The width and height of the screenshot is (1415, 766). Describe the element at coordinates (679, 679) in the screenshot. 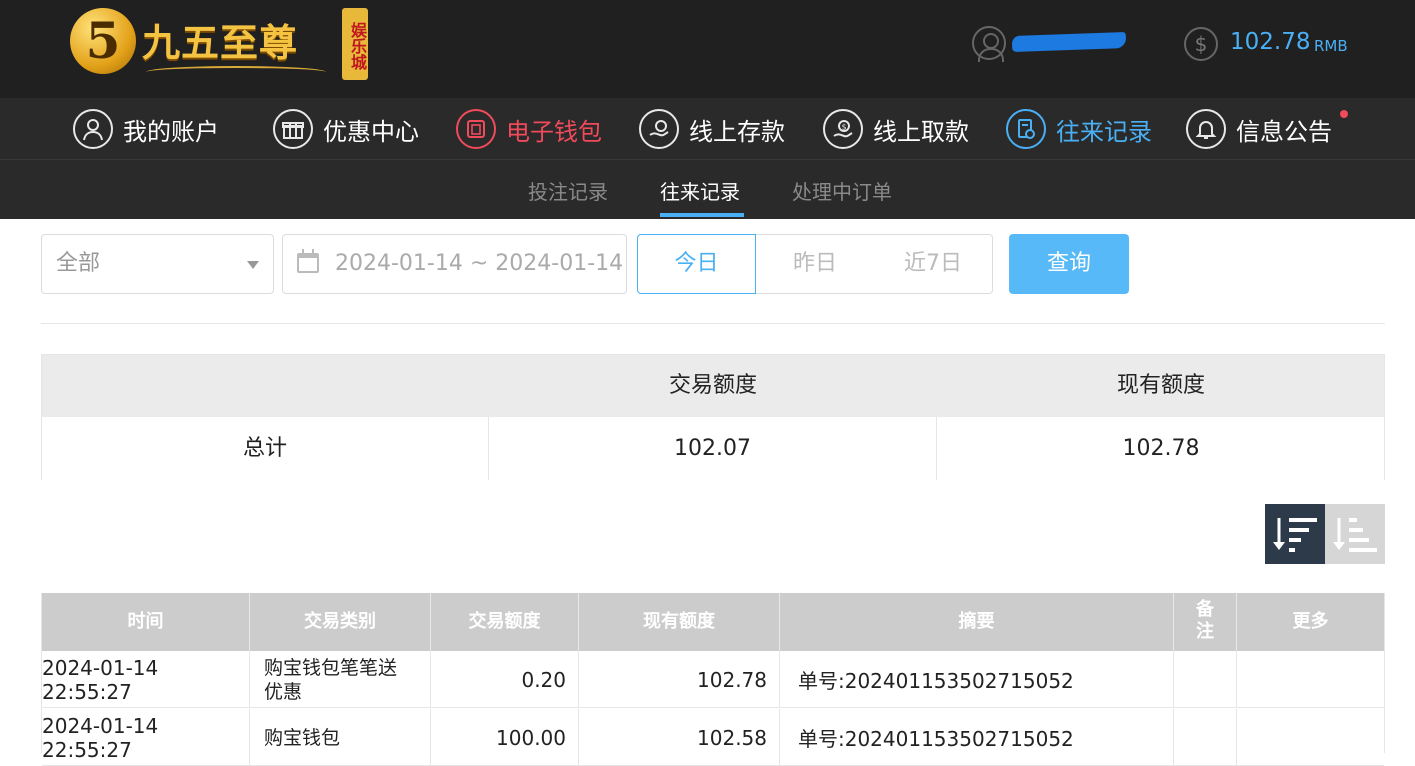

I see `cell-balance: 102.78` at that location.